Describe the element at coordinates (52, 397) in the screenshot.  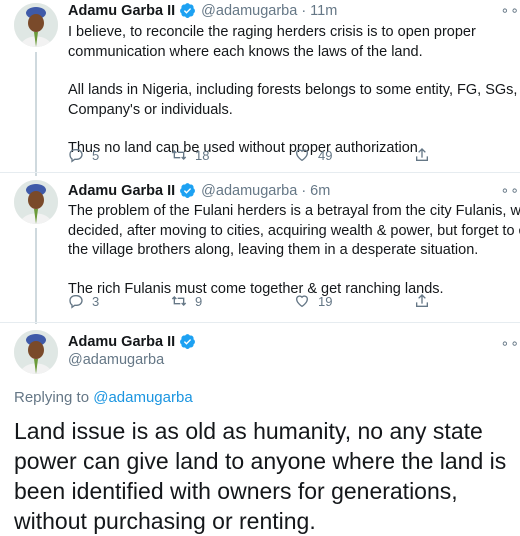
I see `replying-to-label: Replying to` at that location.